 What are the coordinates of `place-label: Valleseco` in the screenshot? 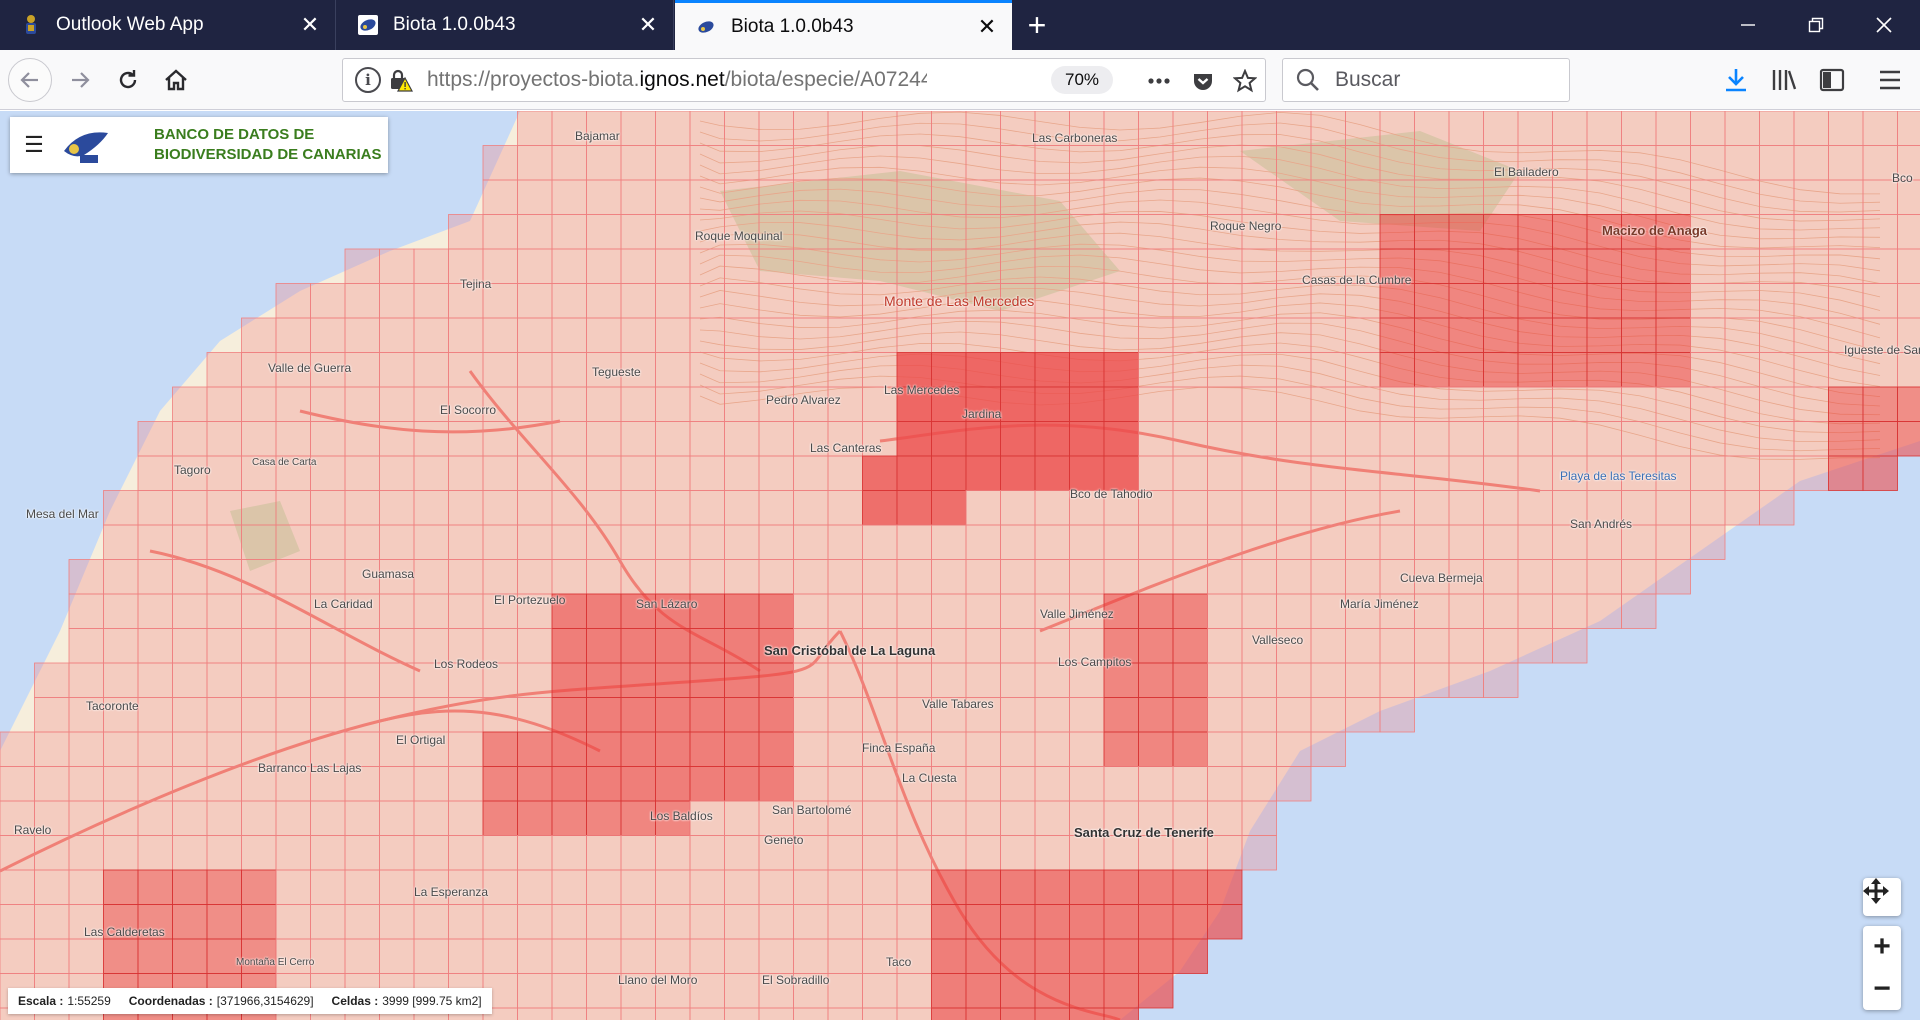 It's located at (1278, 640).